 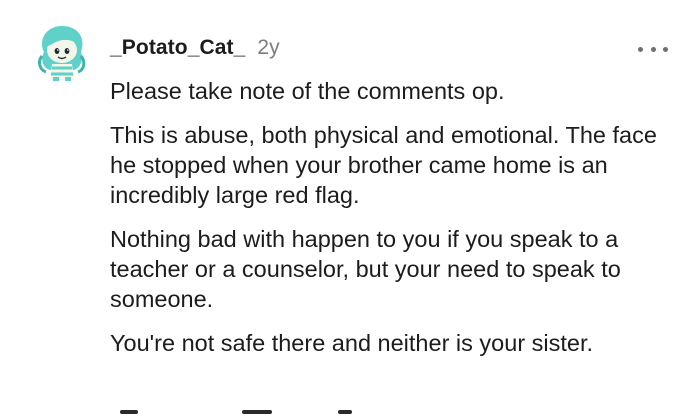 What do you see at coordinates (177, 48) in the screenshot?
I see `username-link: _Potato_Cat_` at bounding box center [177, 48].